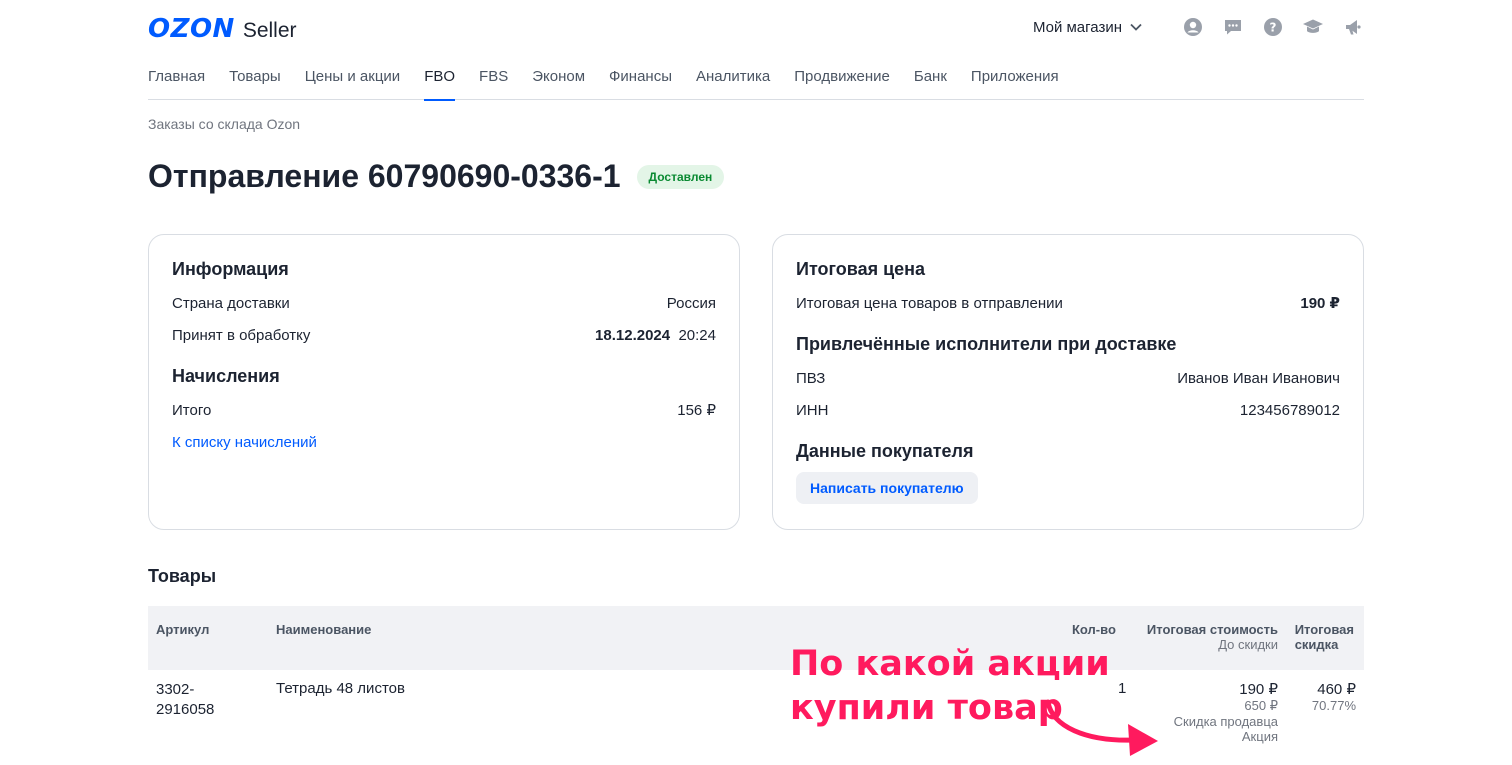  What do you see at coordinates (558, 78) in the screenshot?
I see `nav-item-economy: Эконом` at bounding box center [558, 78].